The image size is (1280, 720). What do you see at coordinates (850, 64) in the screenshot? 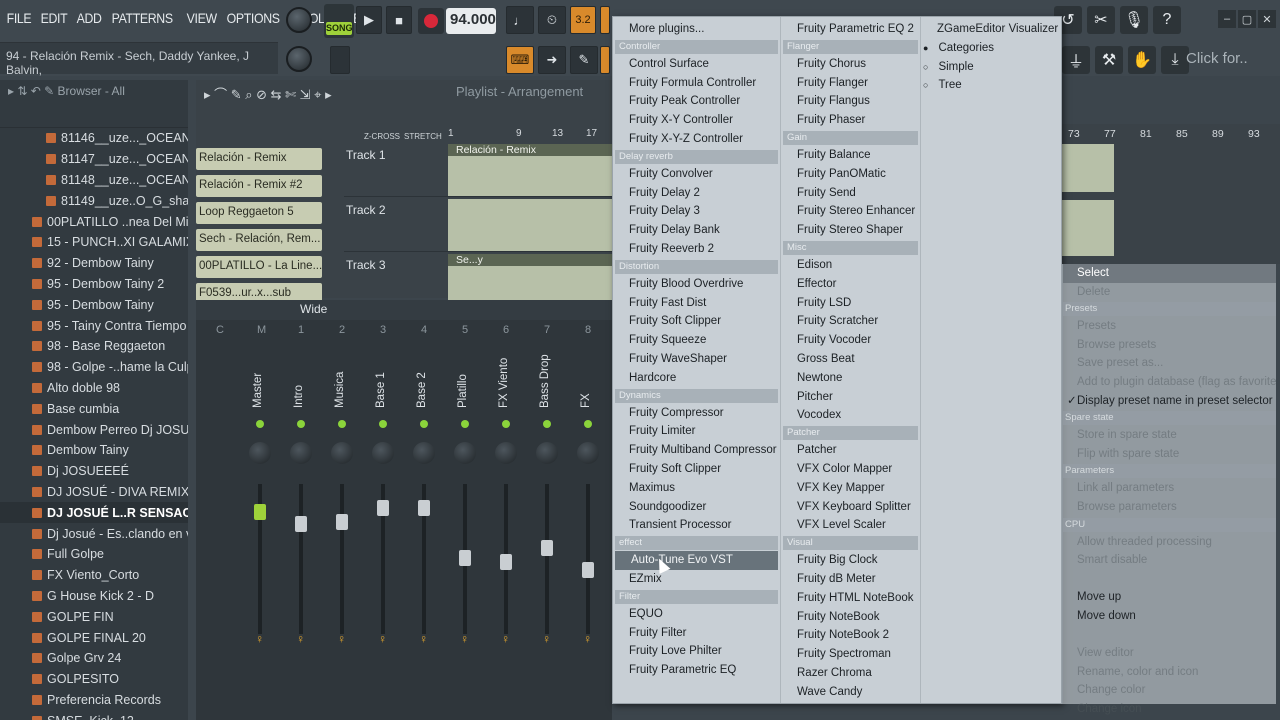
I see `menu-item: Fruity Chorus` at bounding box center [850, 64].